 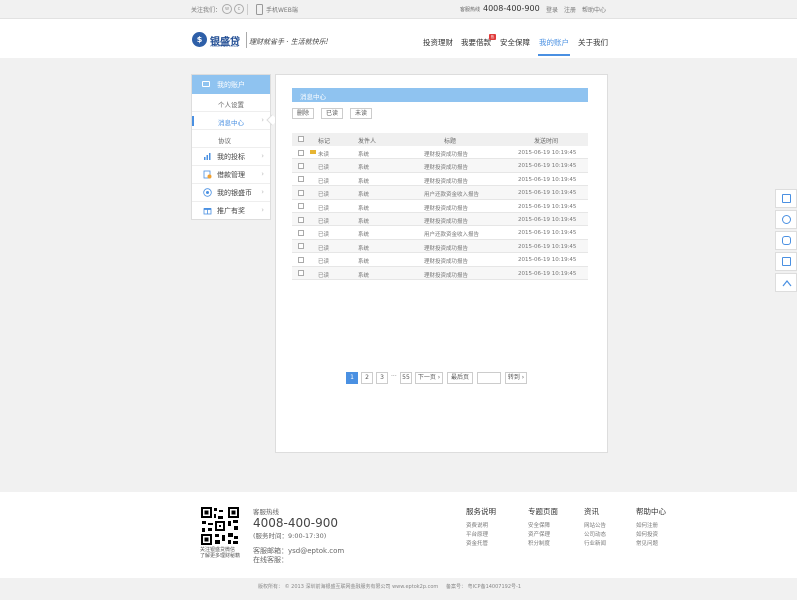 What do you see at coordinates (324, 222) in the screenshot?
I see `row-status: 已读` at bounding box center [324, 222].